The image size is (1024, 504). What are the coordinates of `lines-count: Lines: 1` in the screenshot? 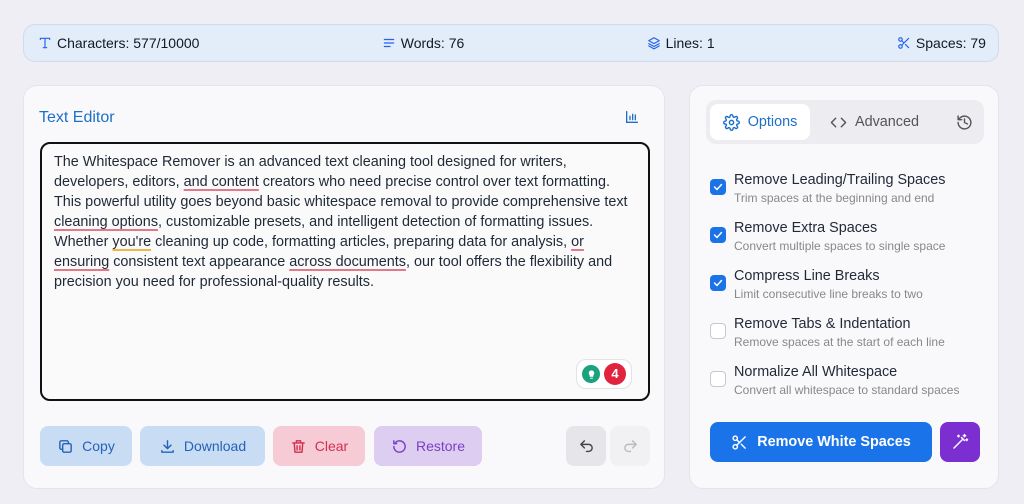 It's located at (690, 43).